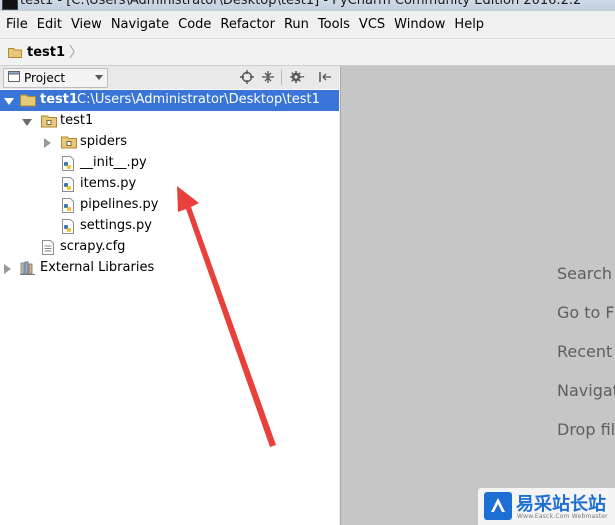  I want to click on tree-item-label: __init__.py, so click(113, 162).